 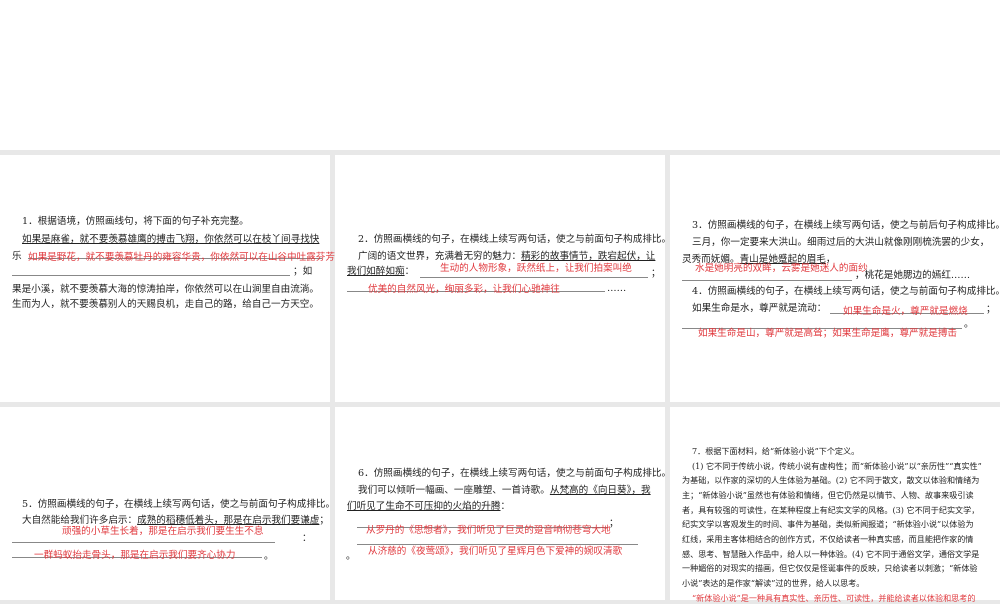 I want to click on answer-text: 从济慈的《夜莺颂》，我们听见了星辉月色下爱神的婉叹清歌, so click(x=495, y=551).